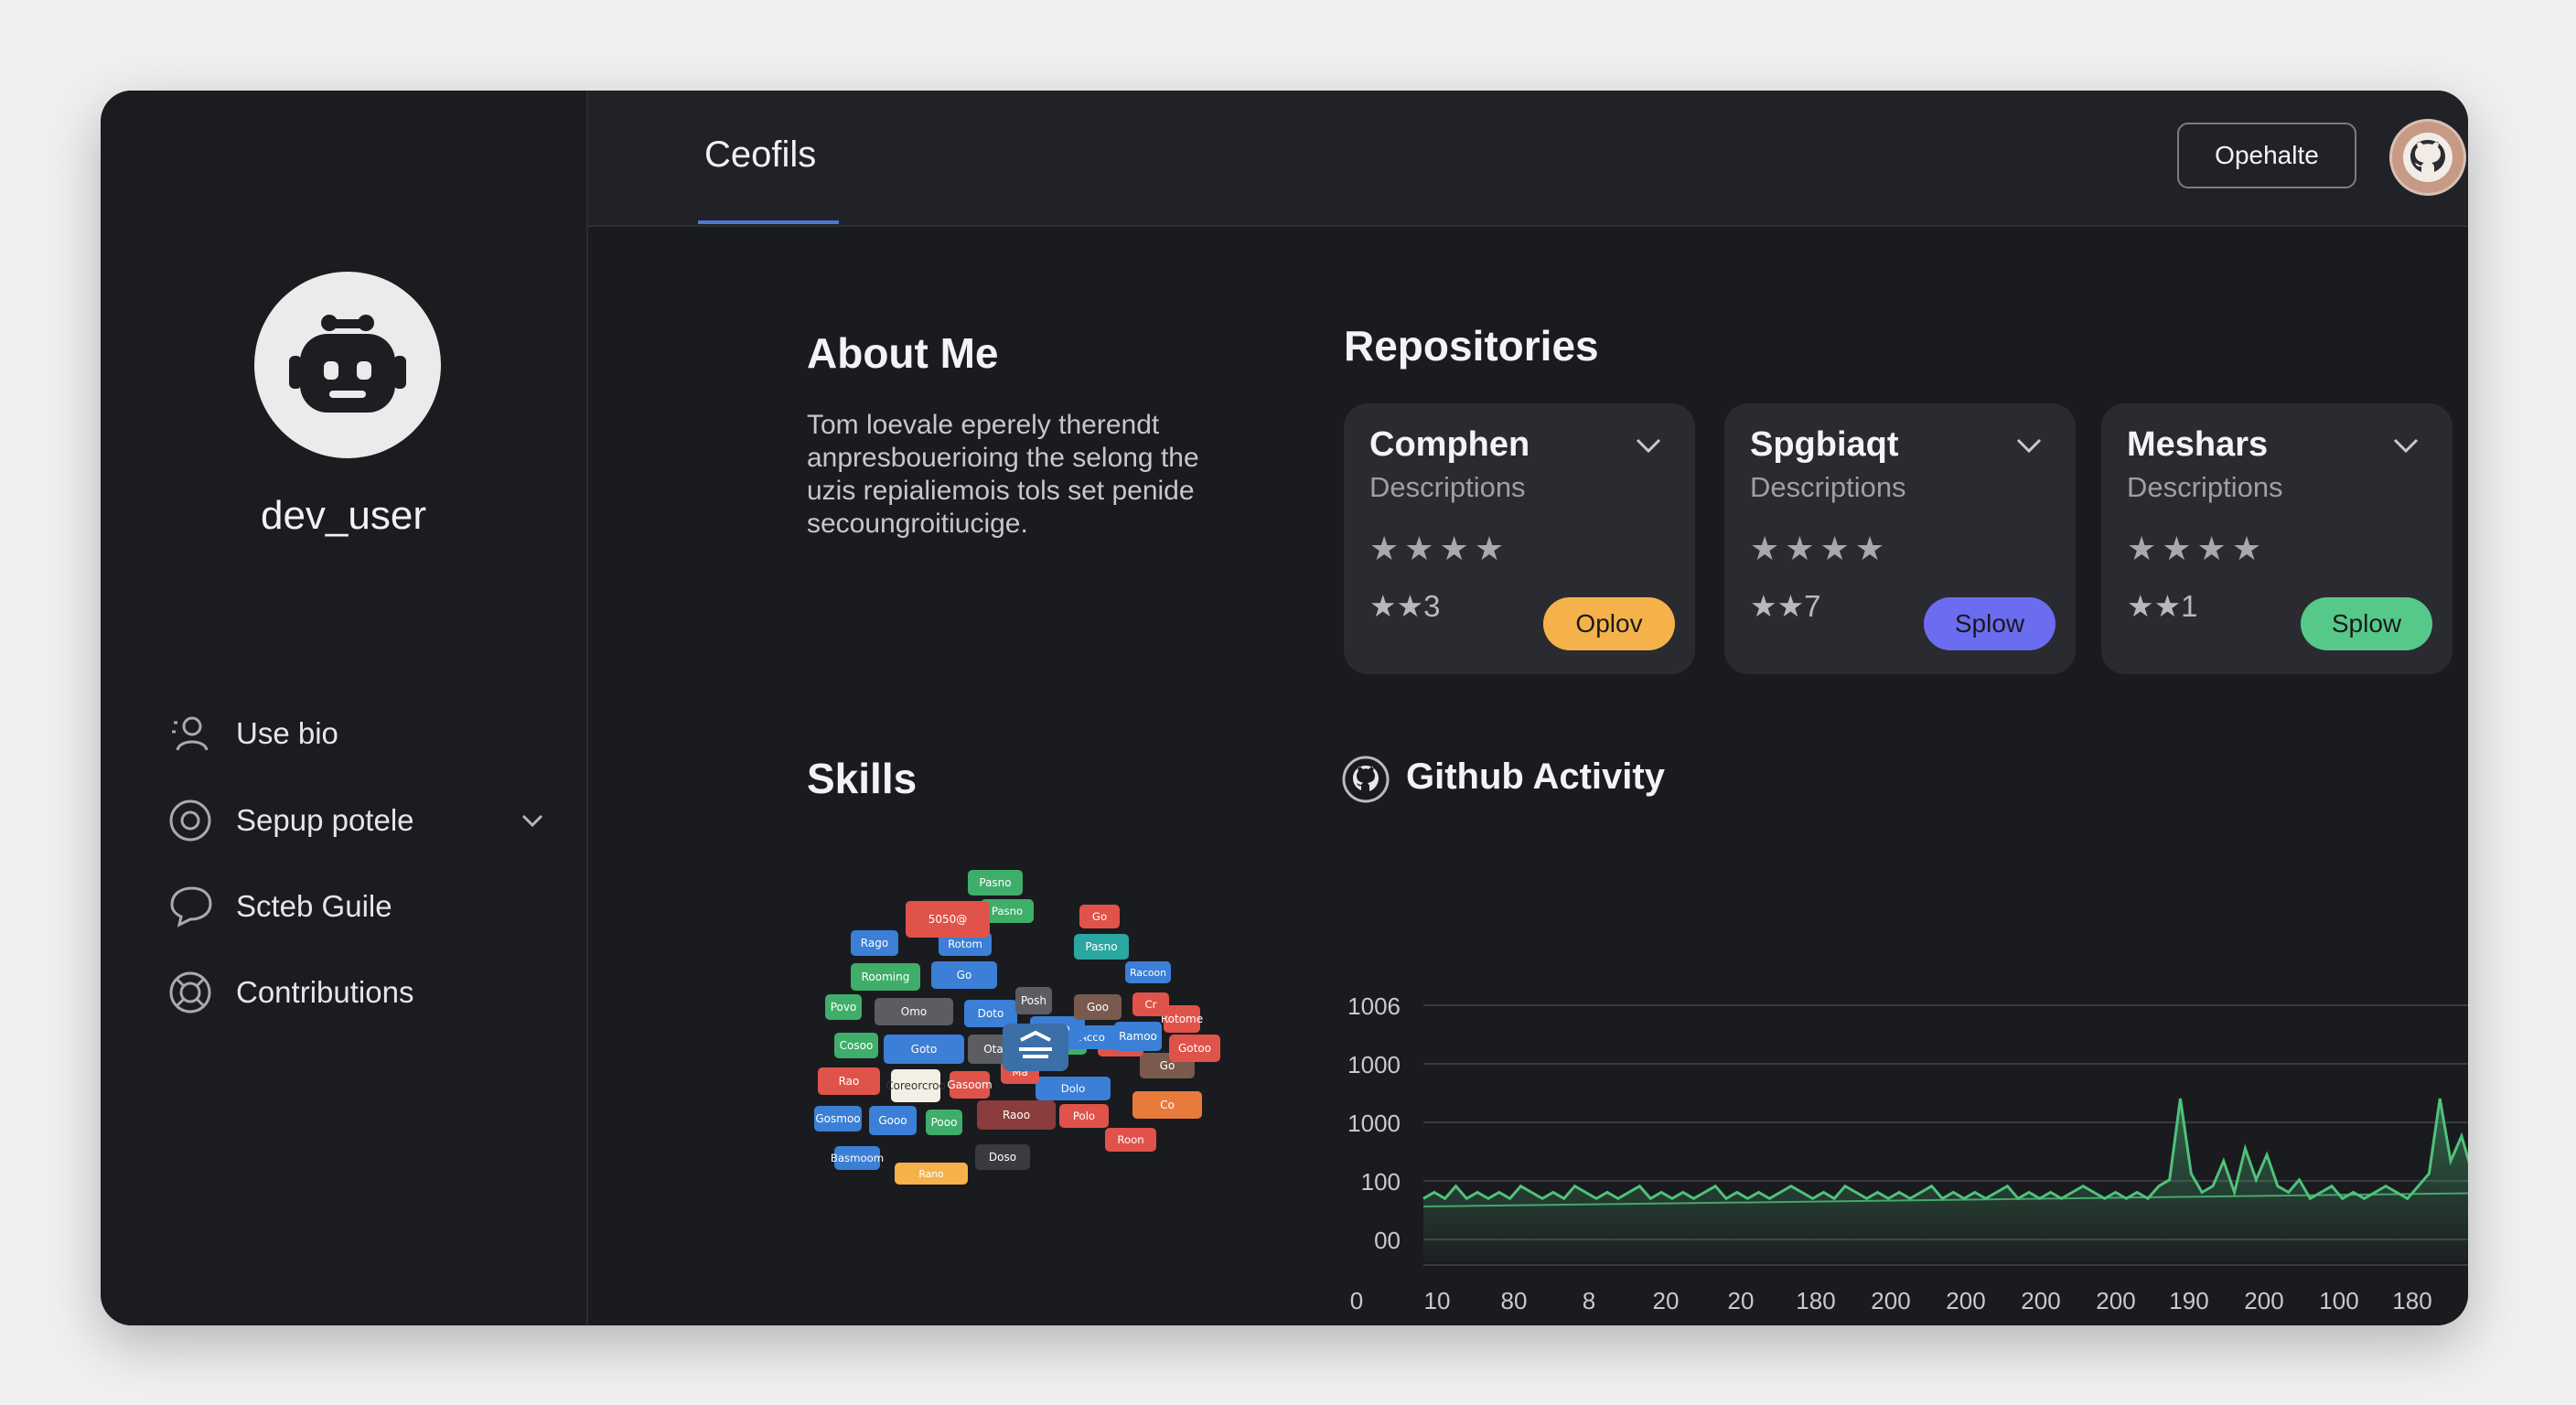 The image size is (2576, 1405). I want to click on repo-card: Meshars Descriptions ★★★★ ★★1 Splow, so click(2277, 538).